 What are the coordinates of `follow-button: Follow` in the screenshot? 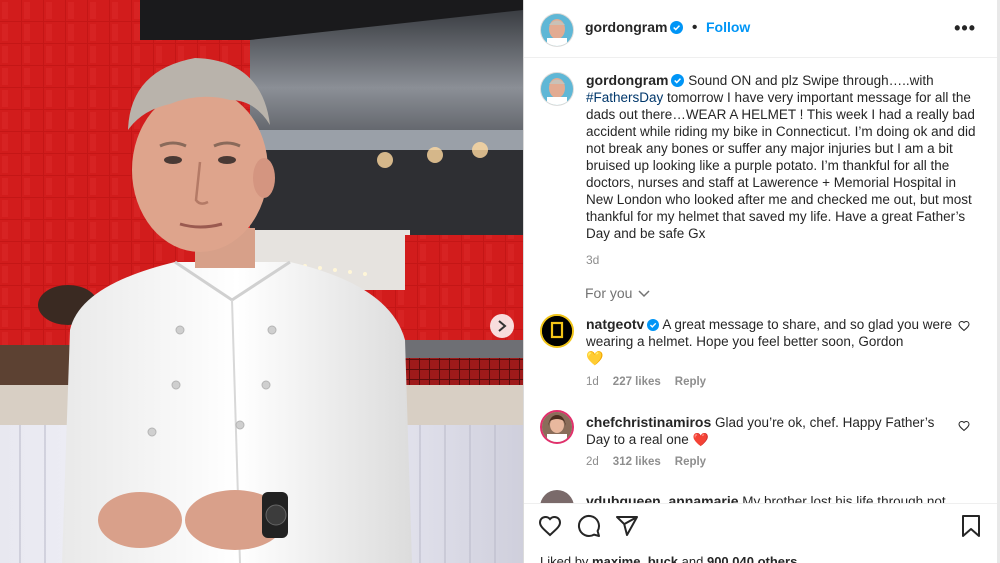 It's located at (728, 27).